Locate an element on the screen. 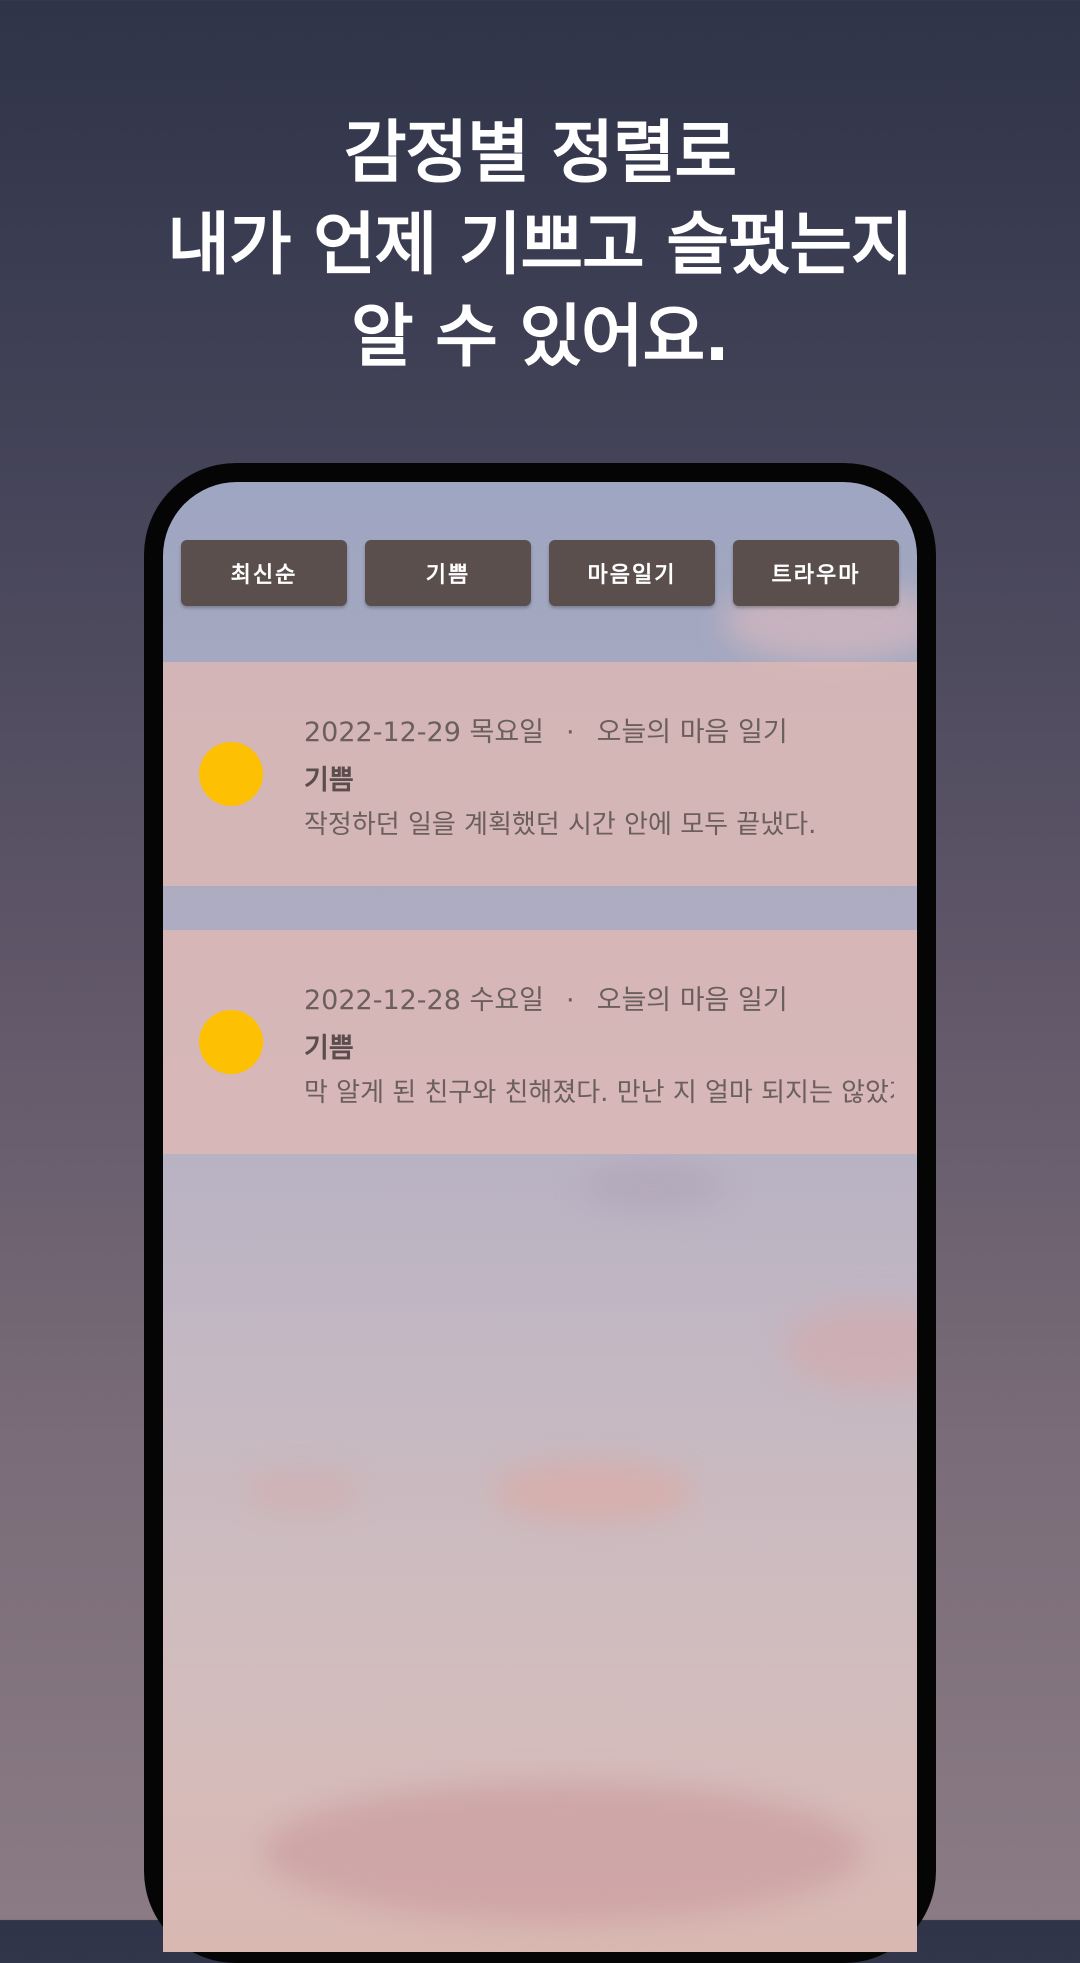 The image size is (1080, 1963). entry-meta: 2022-12-29 목요일 · 오늘의 마음 일기 is located at coordinates (546, 729).